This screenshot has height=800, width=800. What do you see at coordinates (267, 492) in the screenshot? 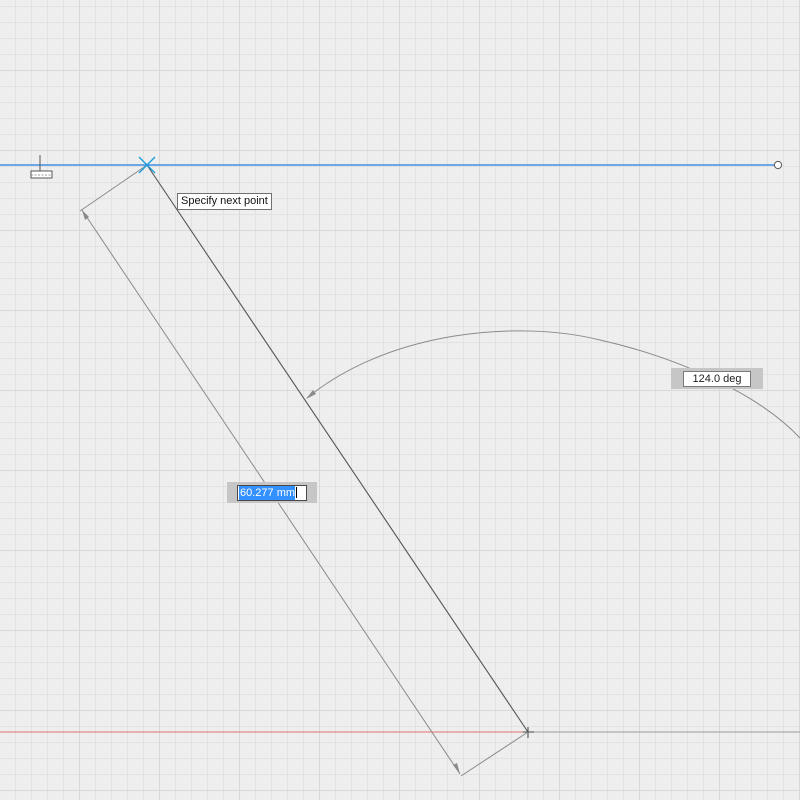
I see `length-dimension-value: 60.277 mm` at bounding box center [267, 492].